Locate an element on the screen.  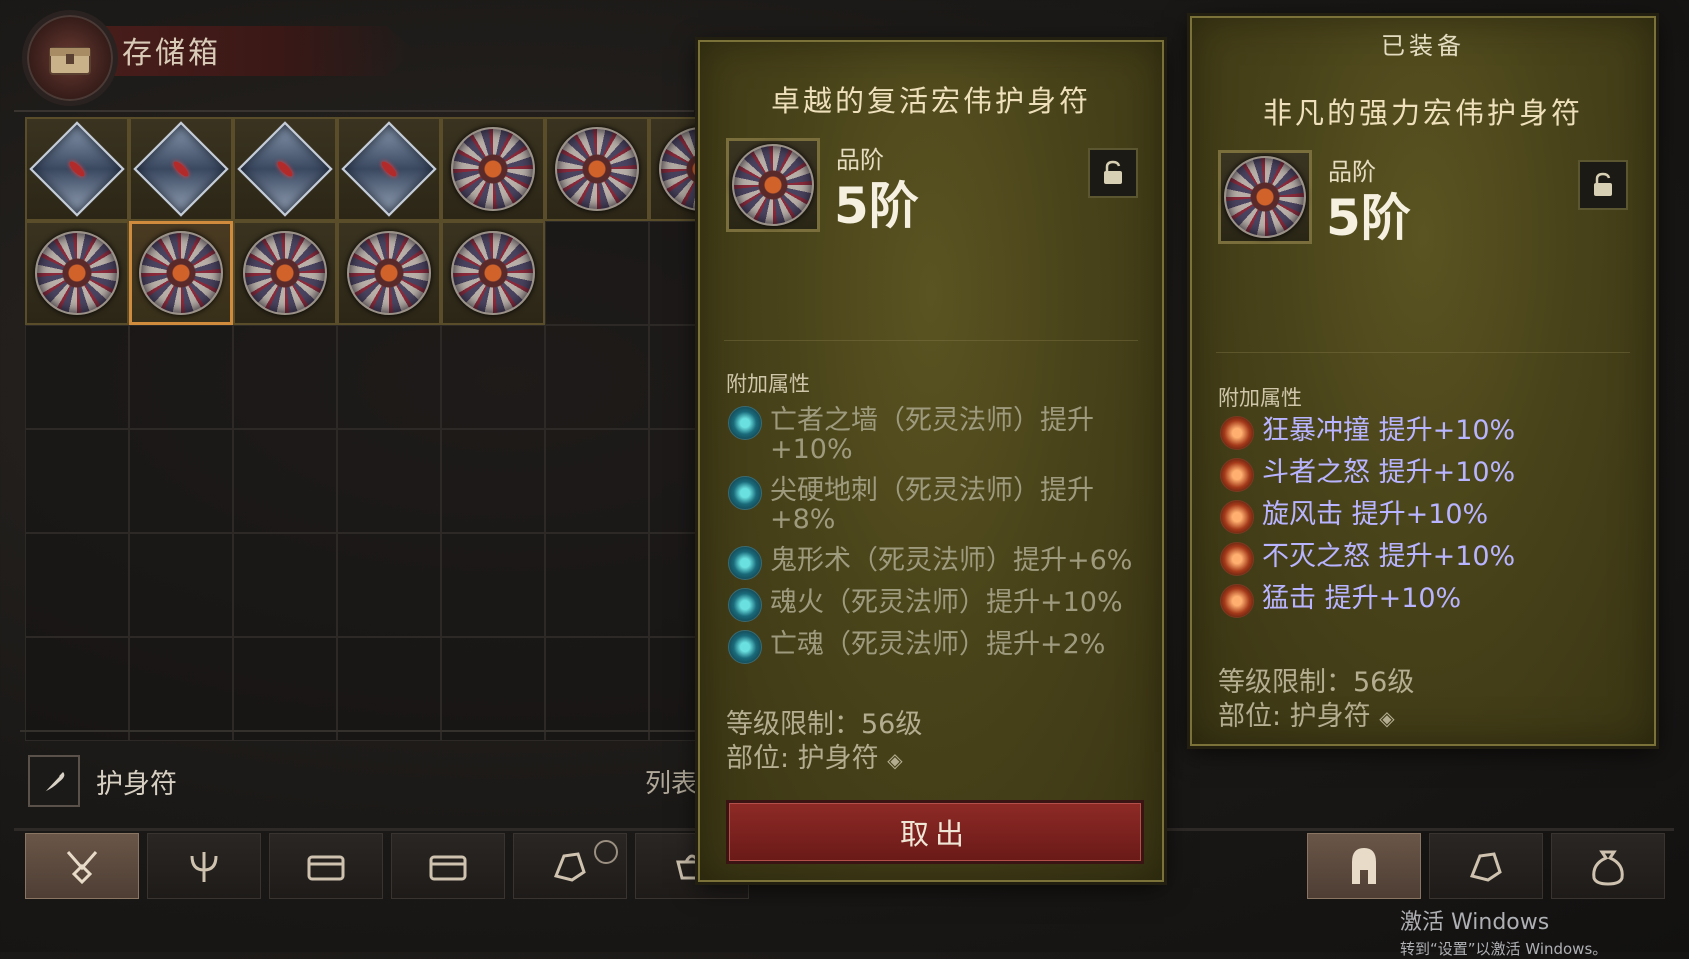
amulet-tab-icon is located at coordinates (82, 868).